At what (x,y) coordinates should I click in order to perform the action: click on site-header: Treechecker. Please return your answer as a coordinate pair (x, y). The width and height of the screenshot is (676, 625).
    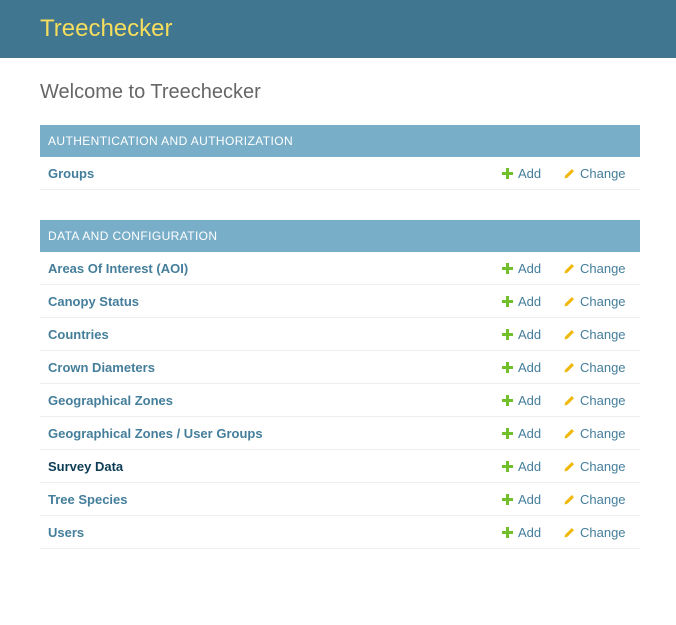
    Looking at the image, I should click on (338, 29).